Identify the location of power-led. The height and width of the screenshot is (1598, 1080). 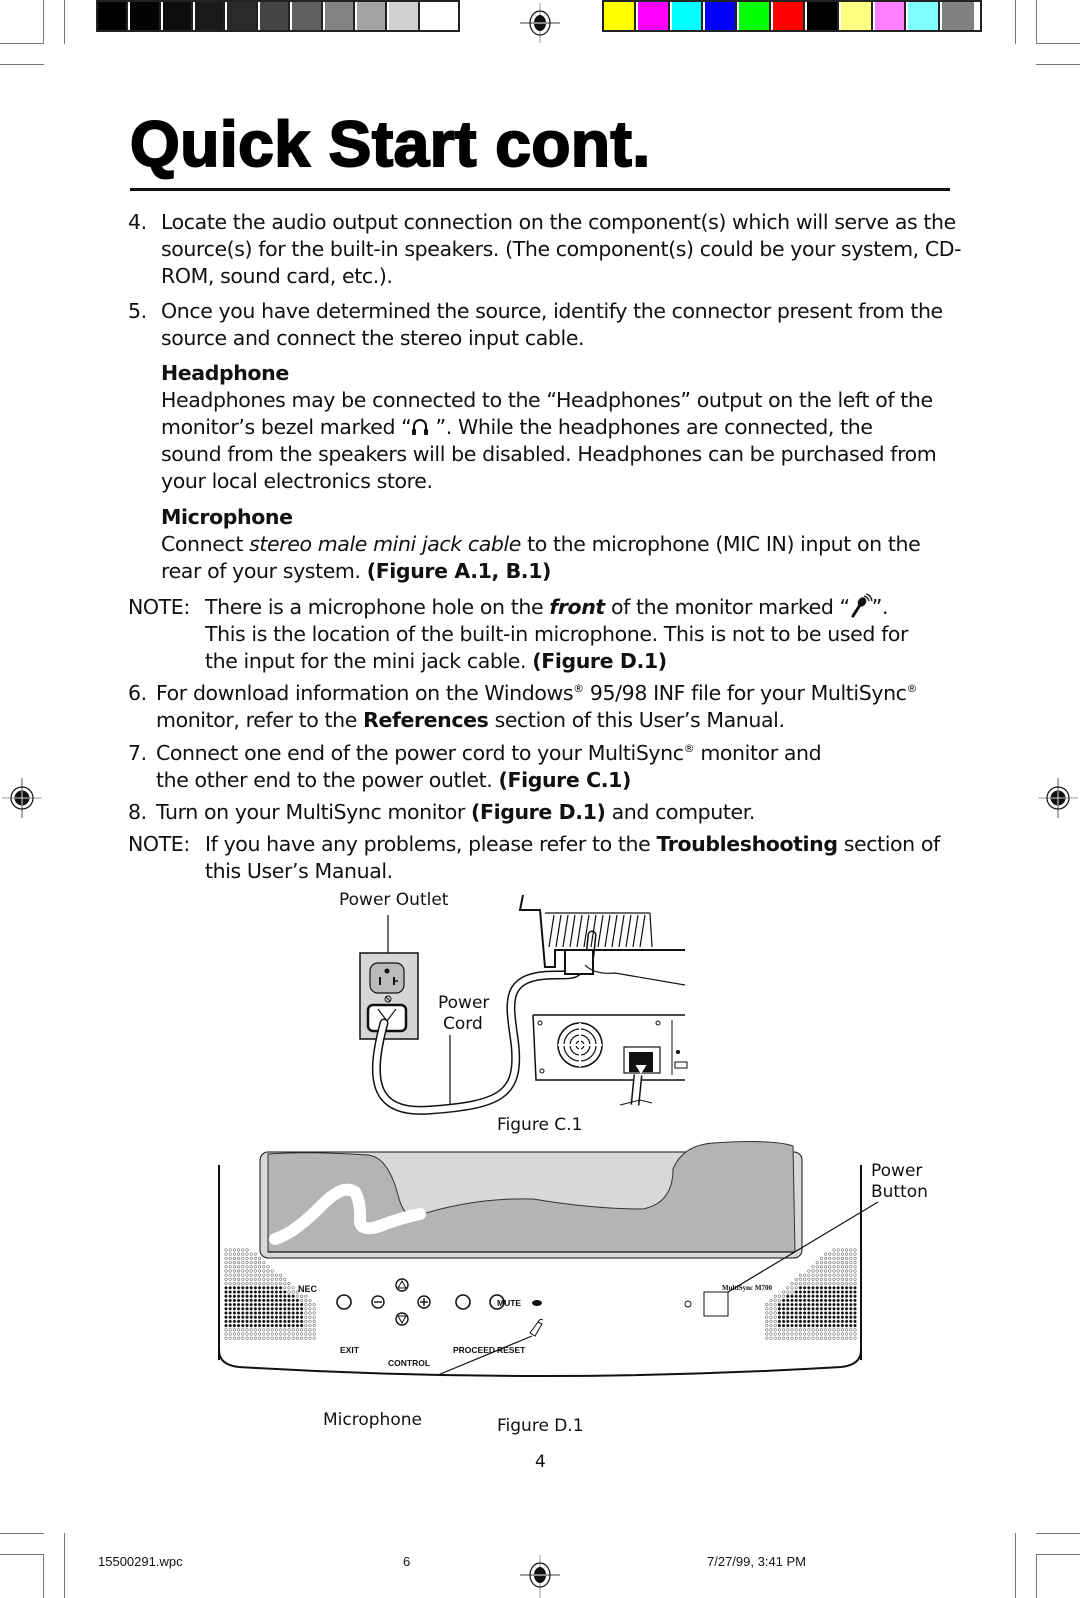
(688, 1304).